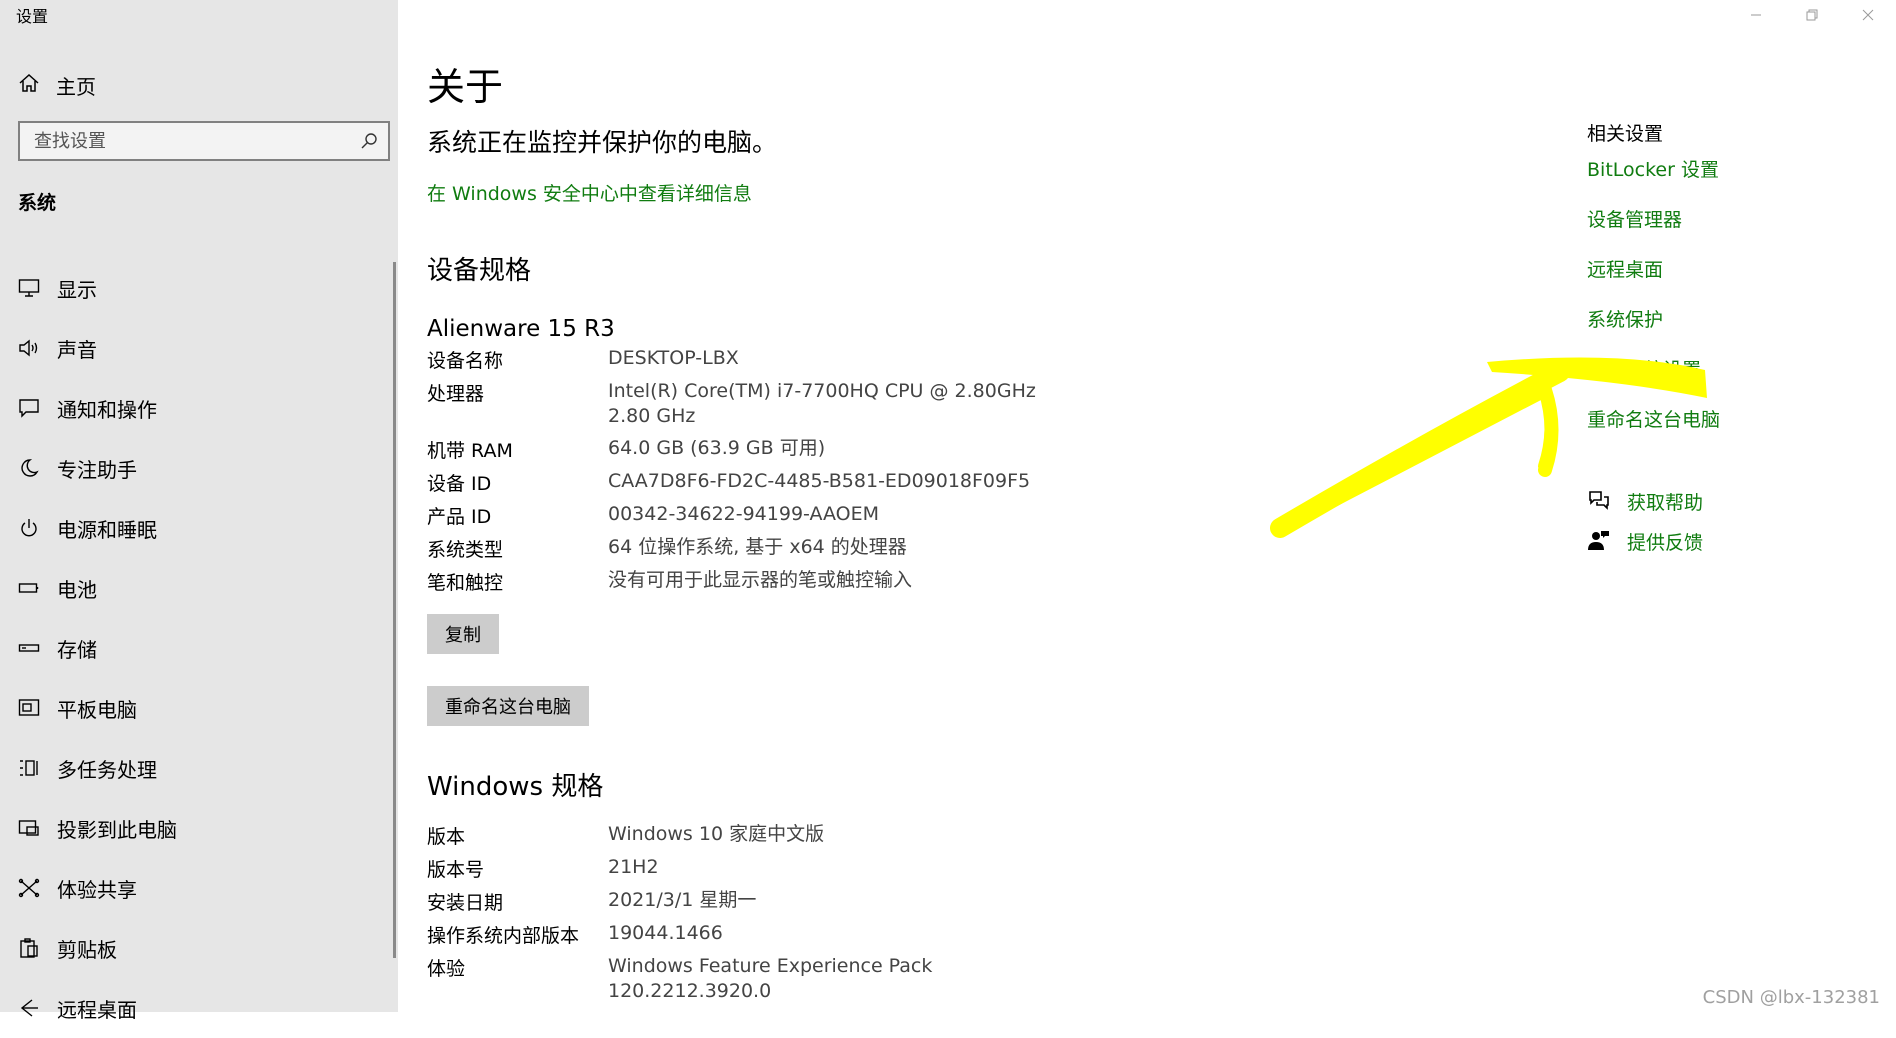  What do you see at coordinates (717, 448) in the screenshot?
I see `spec-value: 64.0 GB (63.9 GB 可用)` at bounding box center [717, 448].